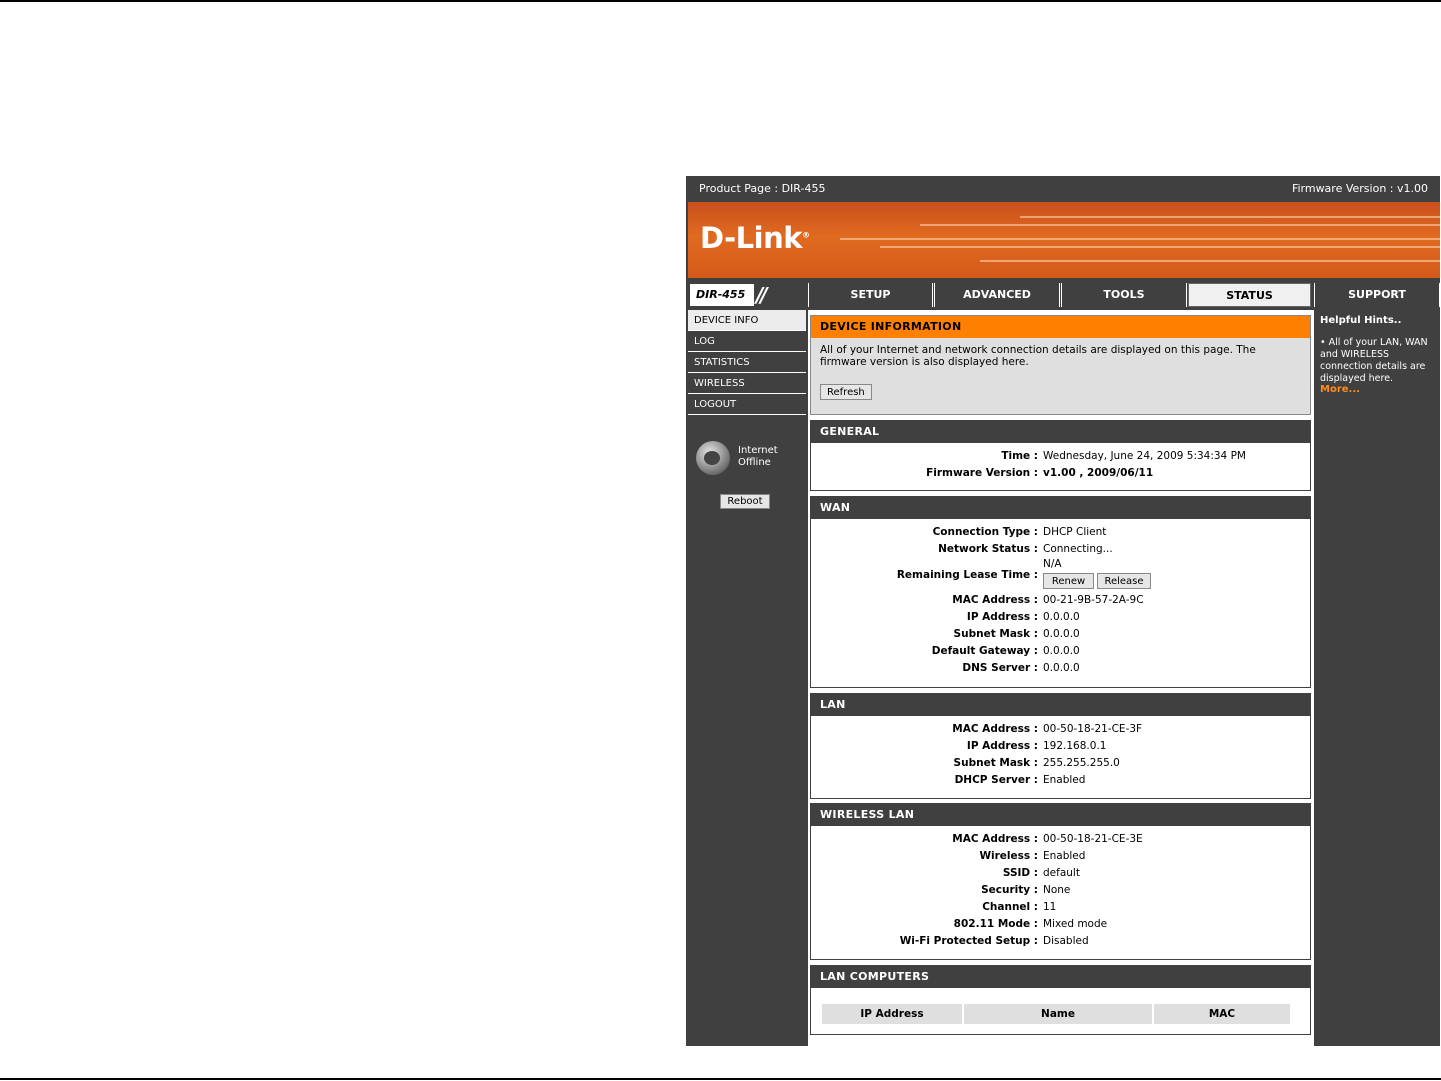  What do you see at coordinates (996, 780) in the screenshot?
I see `label: DHCP Server :` at bounding box center [996, 780].